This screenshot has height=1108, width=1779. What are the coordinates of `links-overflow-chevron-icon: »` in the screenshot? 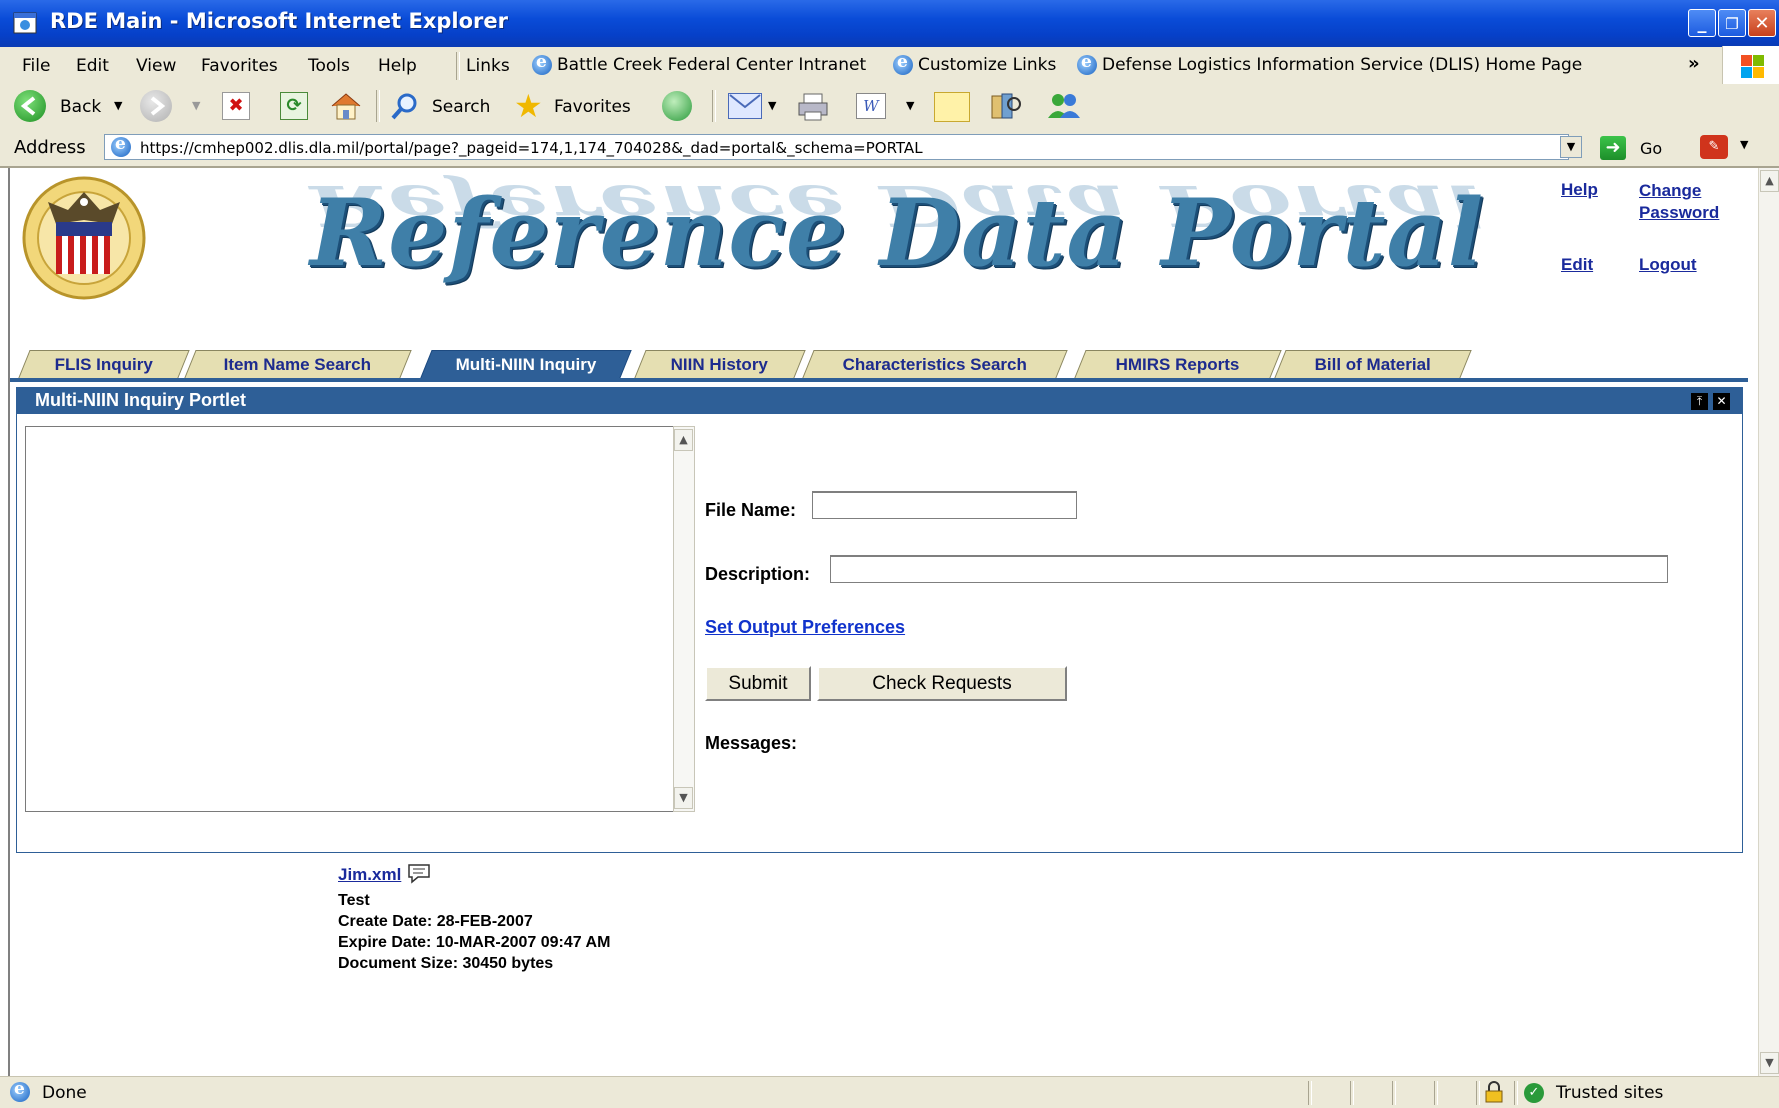 It's located at (1694, 63).